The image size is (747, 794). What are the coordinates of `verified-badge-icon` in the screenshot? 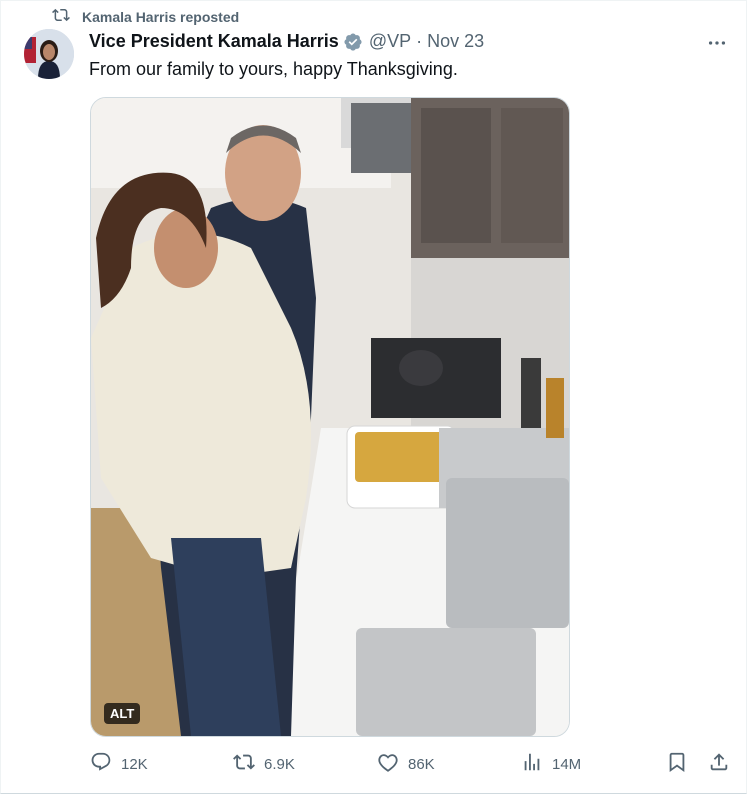 It's located at (353, 42).